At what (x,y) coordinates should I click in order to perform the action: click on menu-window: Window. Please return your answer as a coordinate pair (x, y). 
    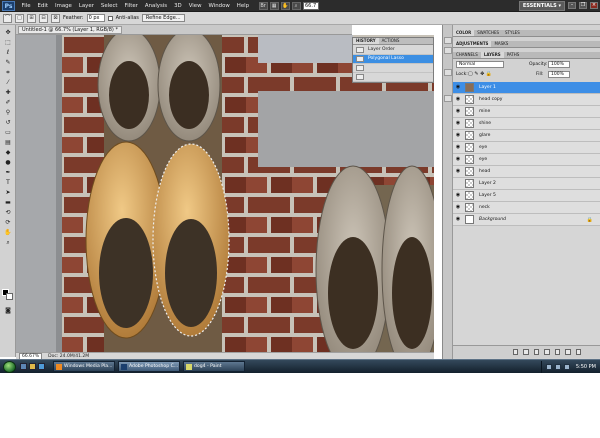
    Looking at the image, I should click on (219, 6).